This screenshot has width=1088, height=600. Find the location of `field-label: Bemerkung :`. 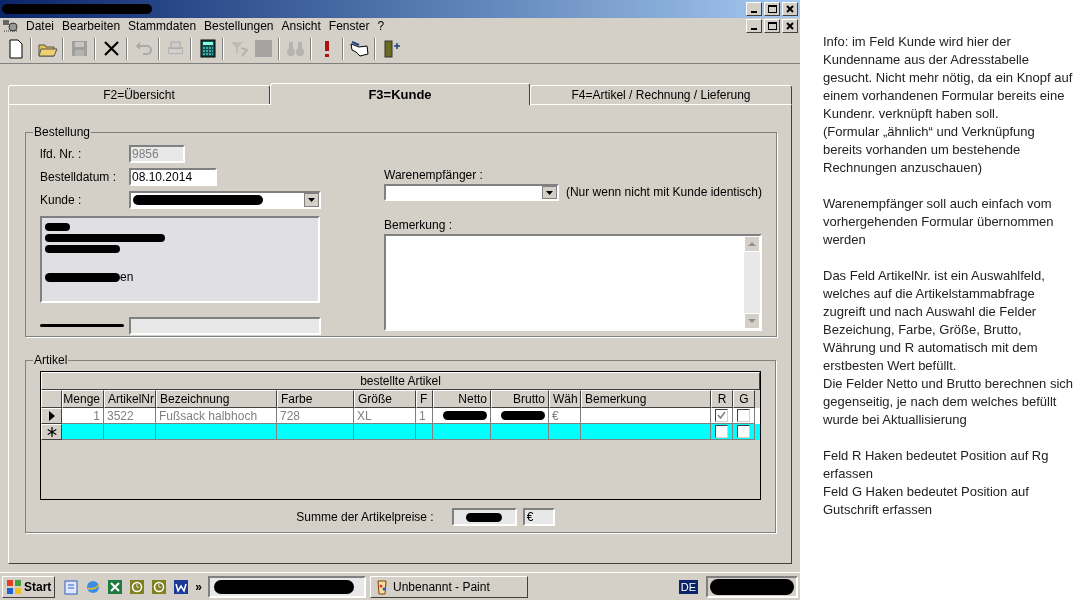

field-label: Bemerkung : is located at coordinates (419, 225).